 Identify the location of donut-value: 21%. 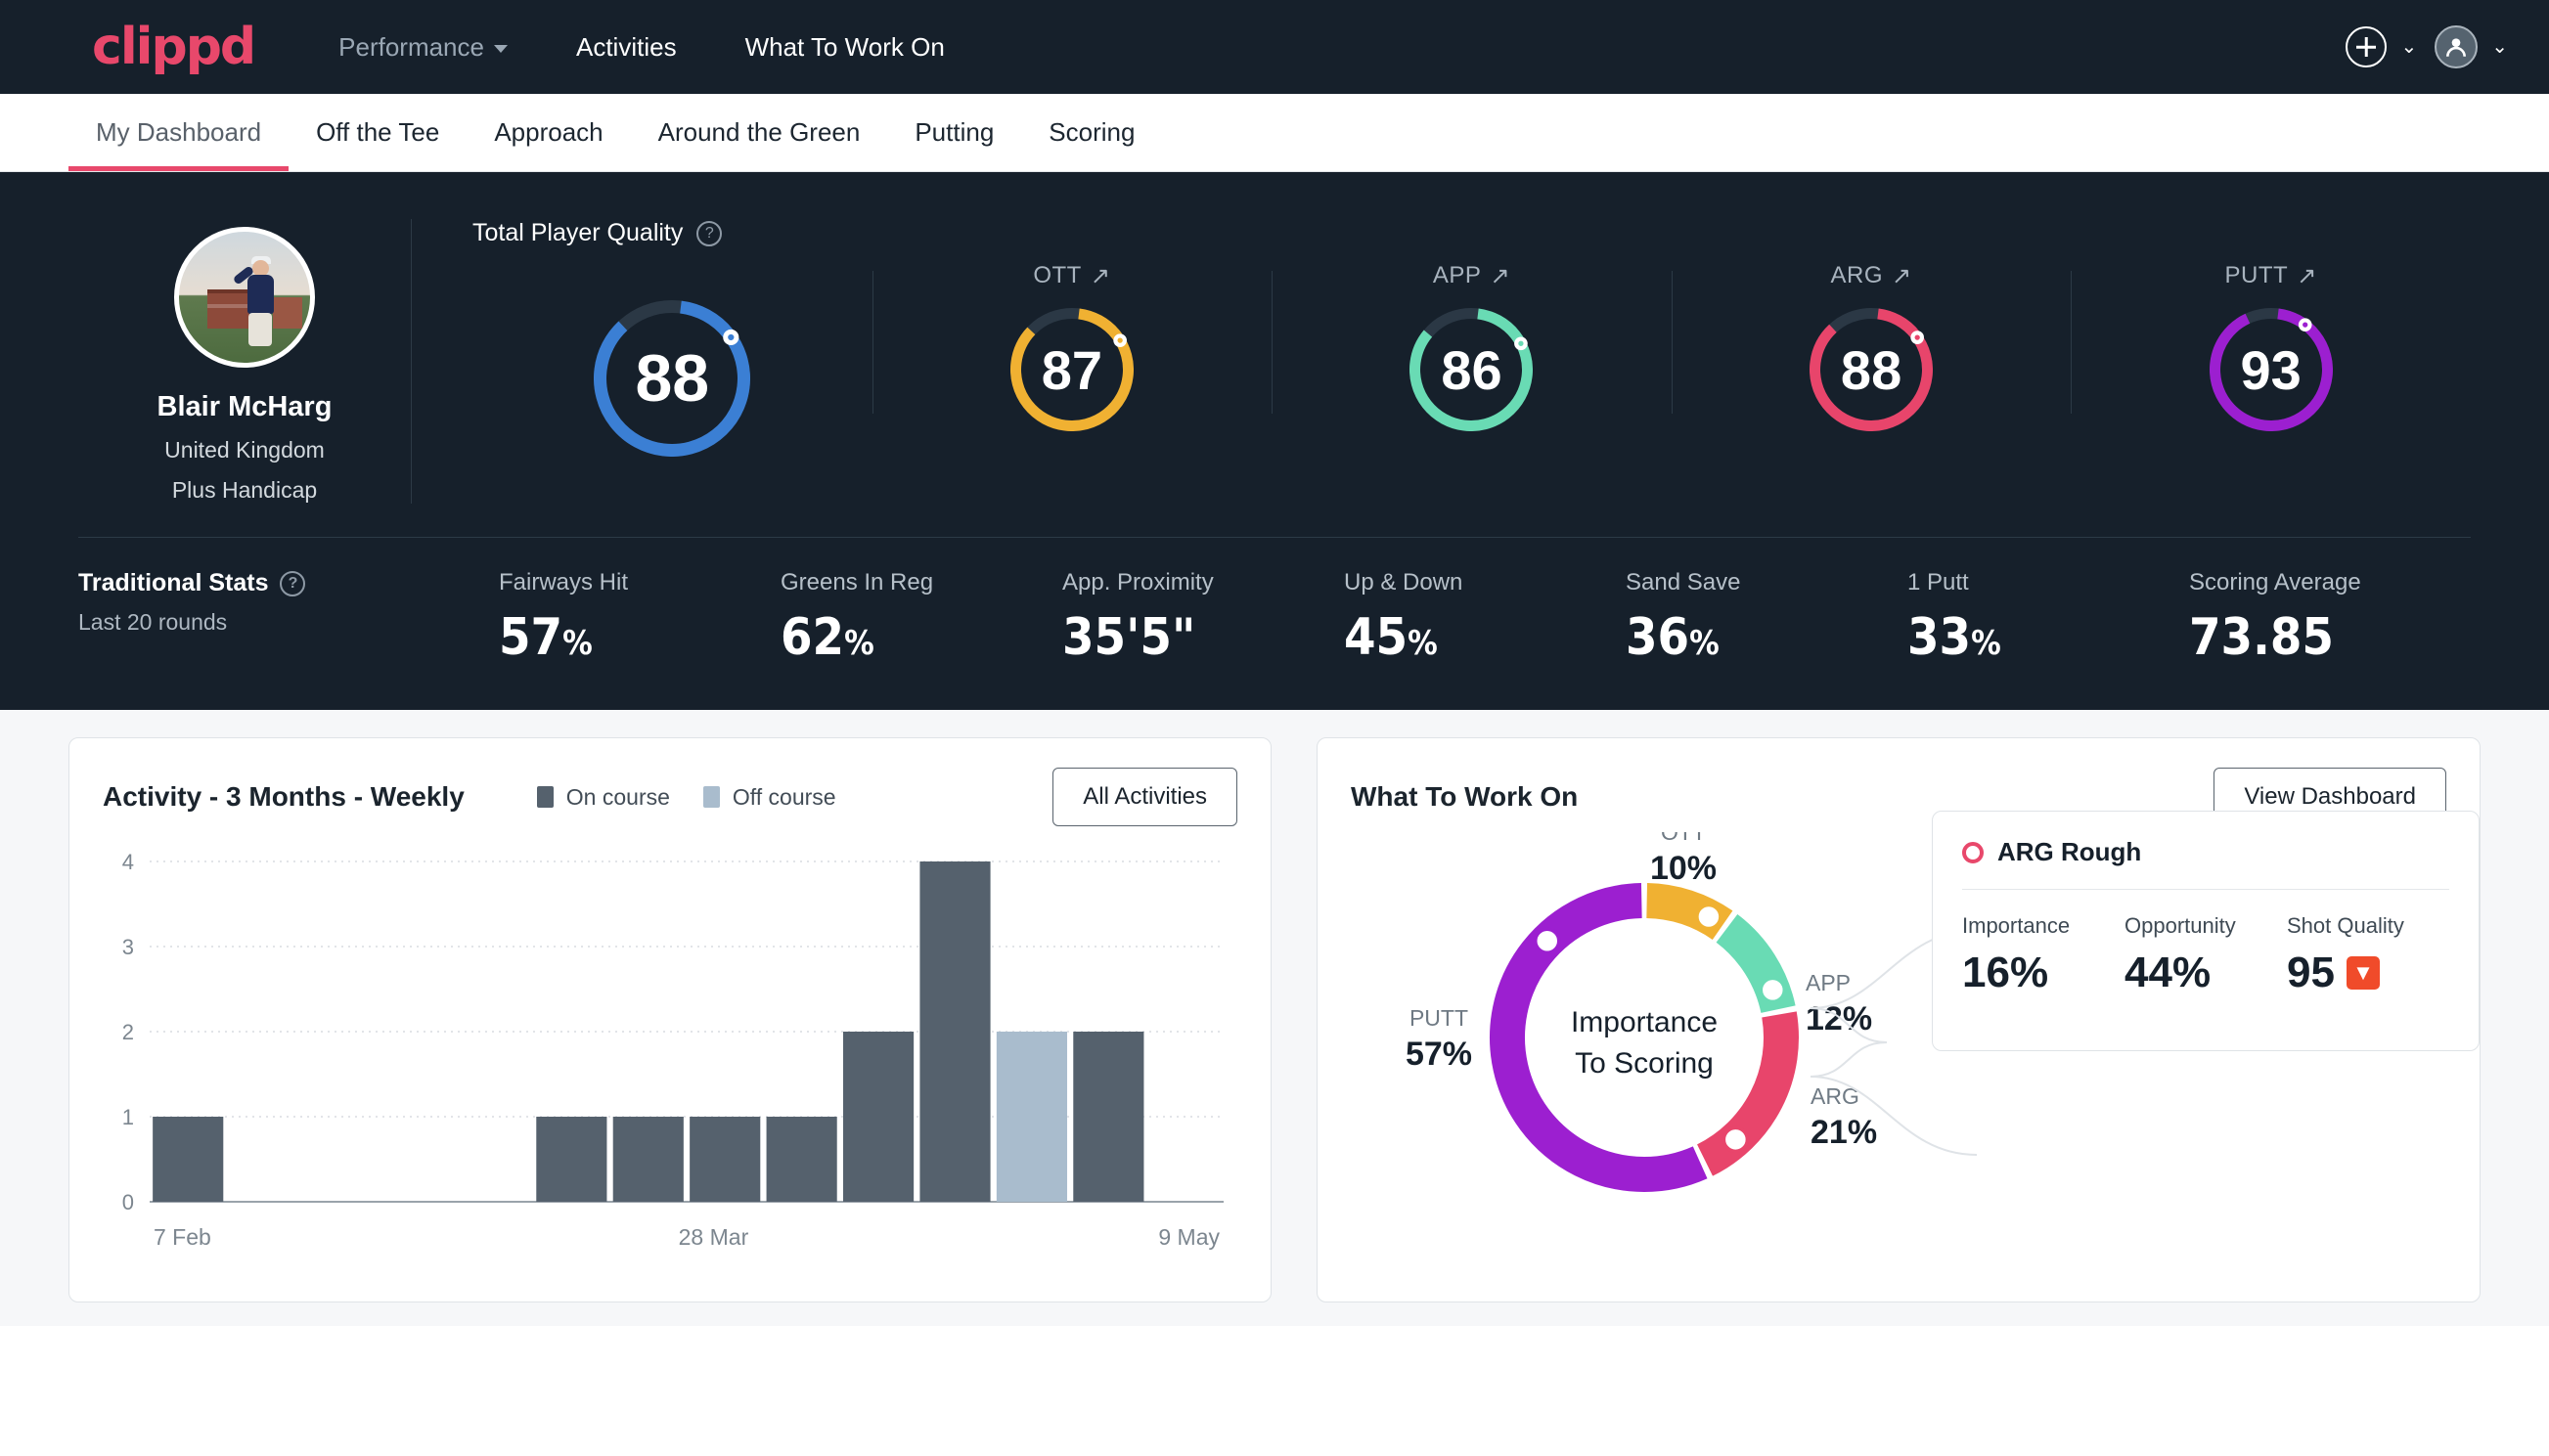
(1844, 1132).